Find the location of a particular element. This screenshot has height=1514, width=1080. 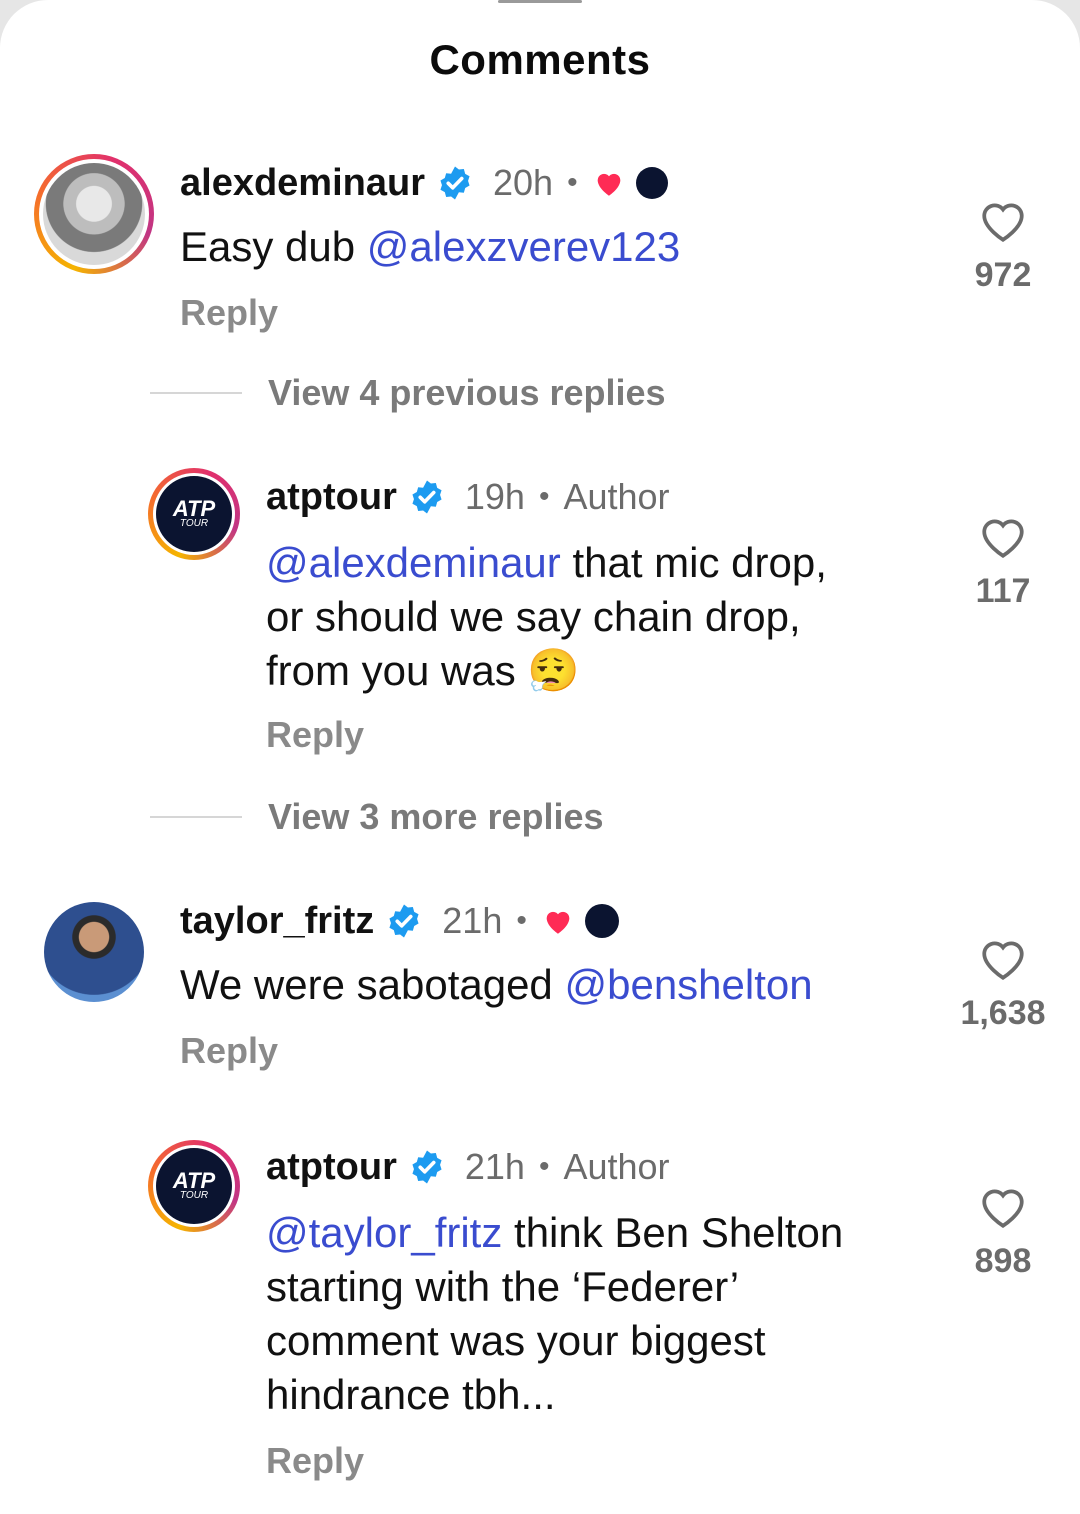

page-title: Comments is located at coordinates (540, 59).